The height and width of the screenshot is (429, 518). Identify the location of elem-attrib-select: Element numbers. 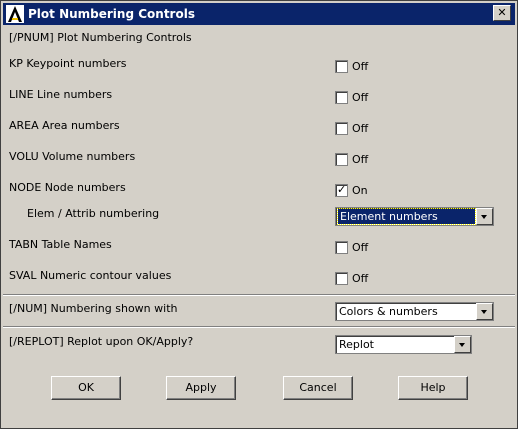
(414, 216).